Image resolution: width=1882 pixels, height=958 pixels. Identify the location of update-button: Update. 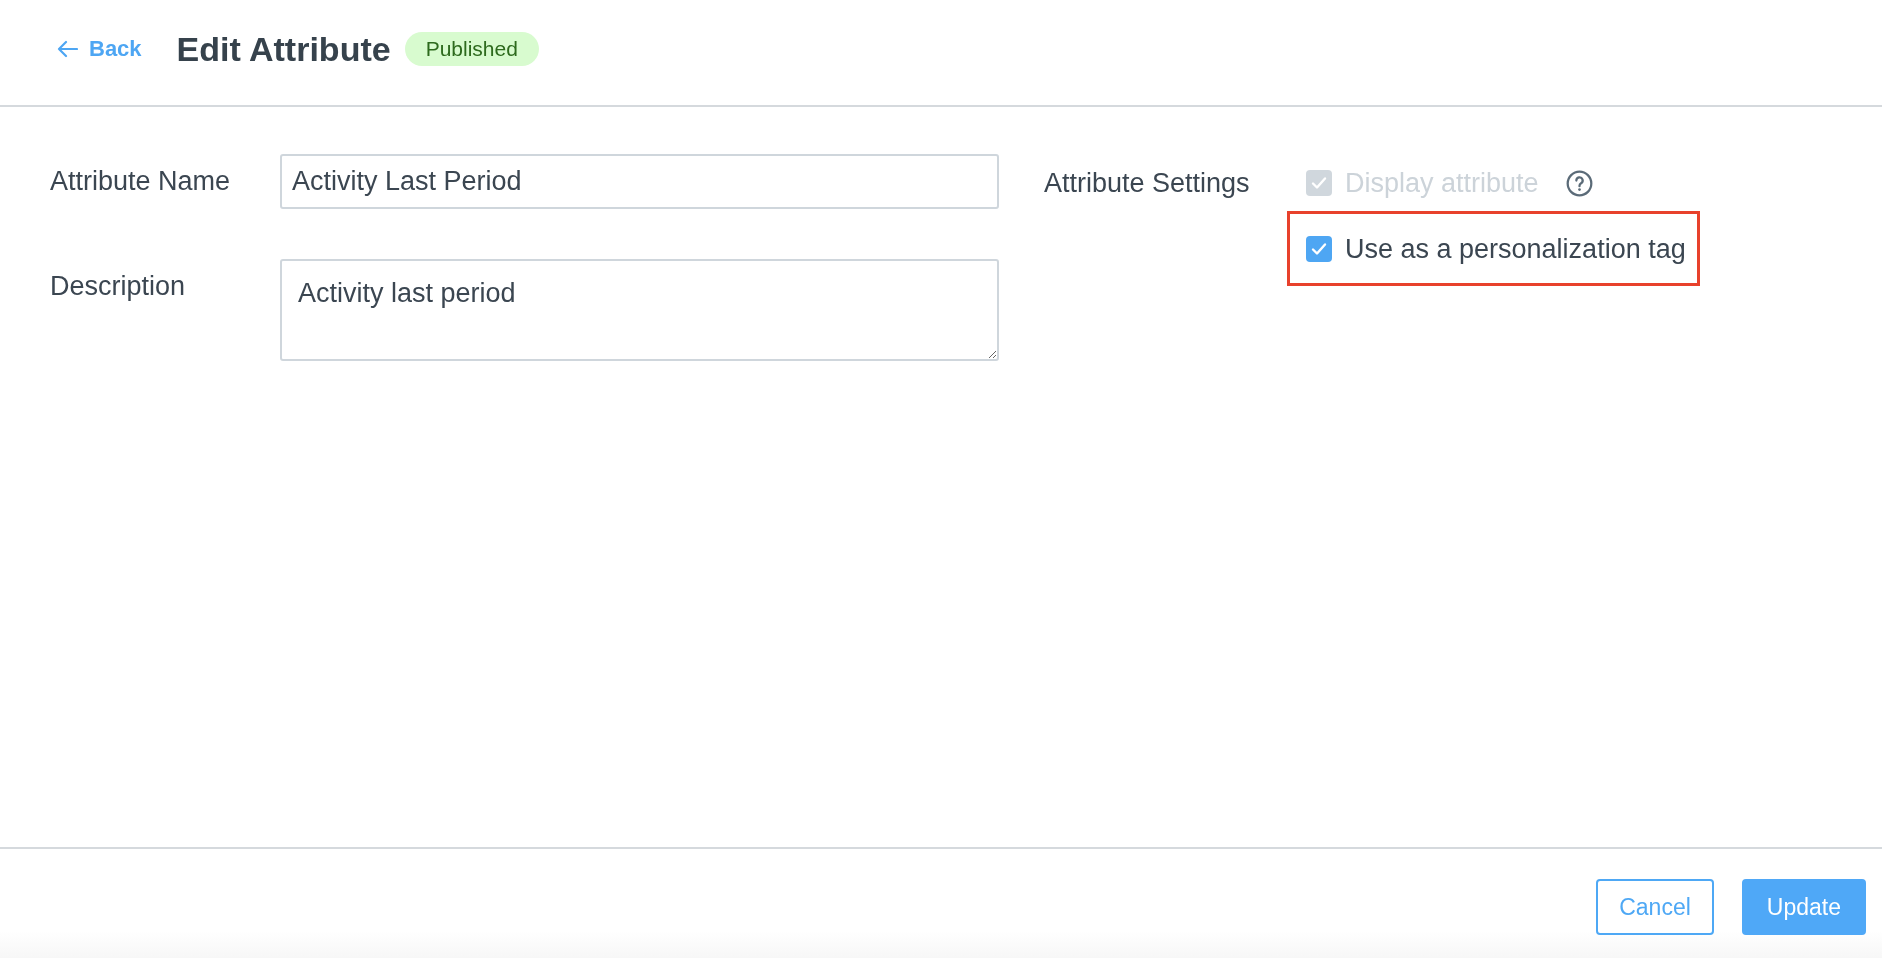
(1803, 907).